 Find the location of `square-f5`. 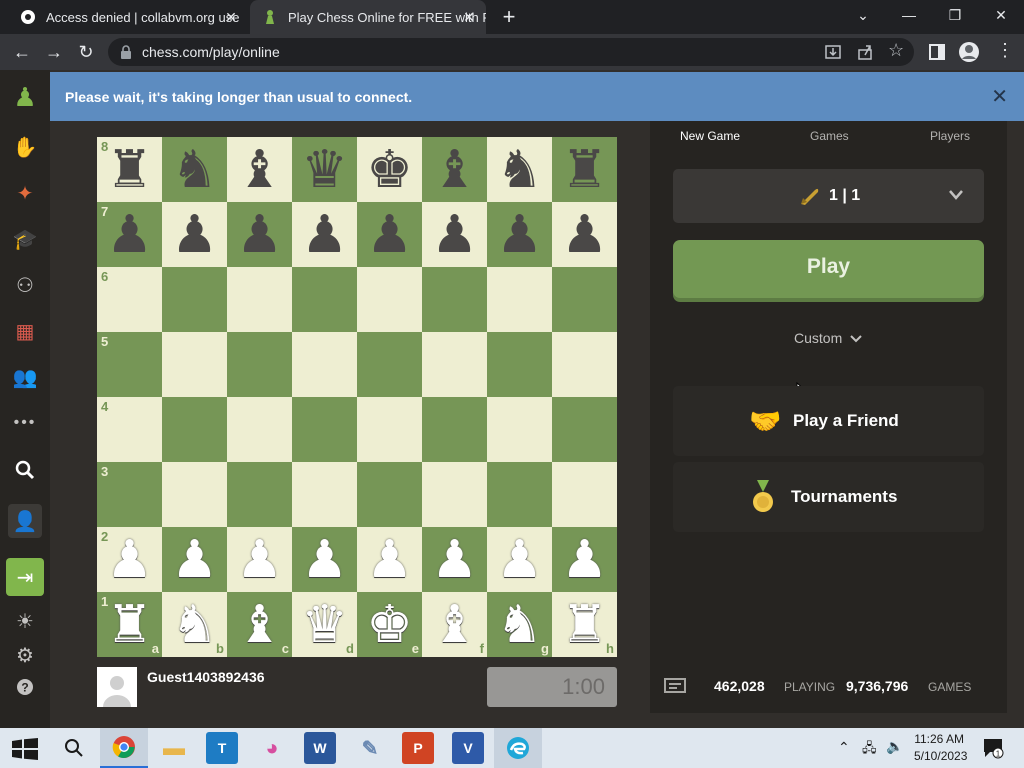

square-f5 is located at coordinates (454, 364).